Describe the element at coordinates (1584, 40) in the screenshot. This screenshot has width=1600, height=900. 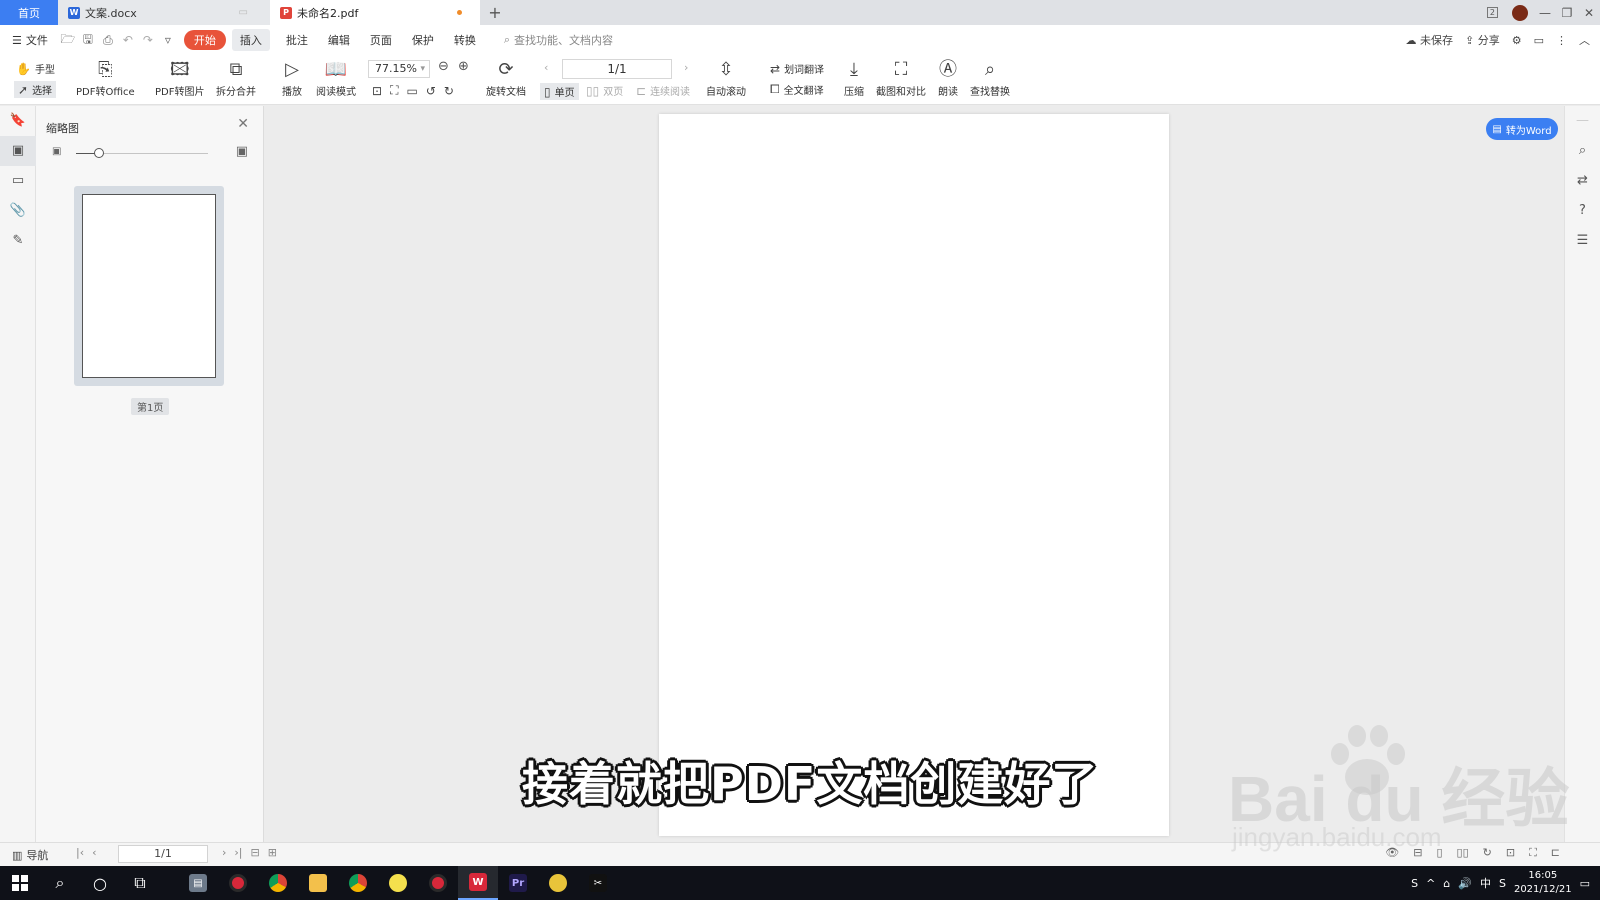
I see `collapse-icon: ︿` at that location.